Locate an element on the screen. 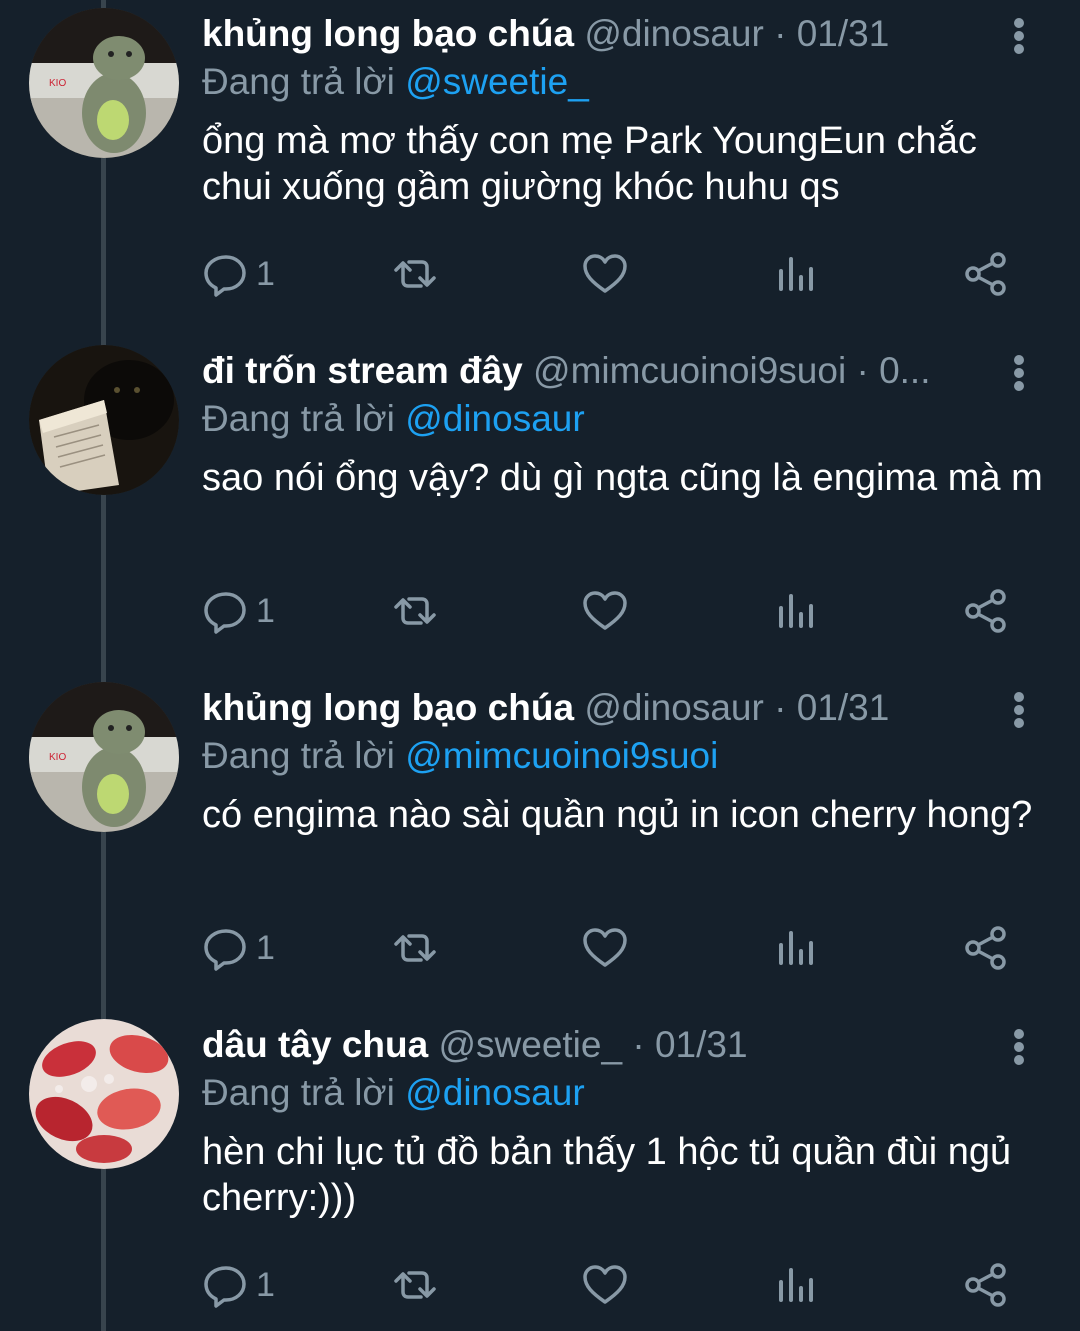  reply-target-link: @mimcuoinoi9suoi is located at coordinates (561, 755).